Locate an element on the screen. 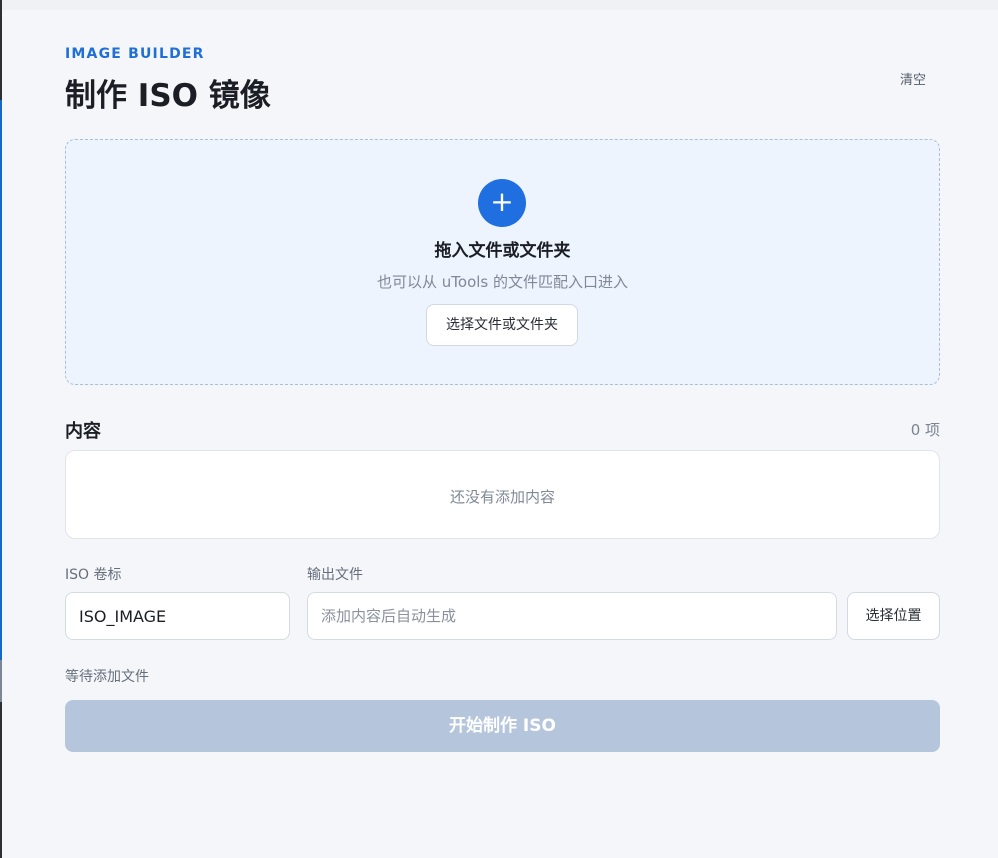 This screenshot has height=858, width=998. content-count: 0 项 is located at coordinates (925, 430).